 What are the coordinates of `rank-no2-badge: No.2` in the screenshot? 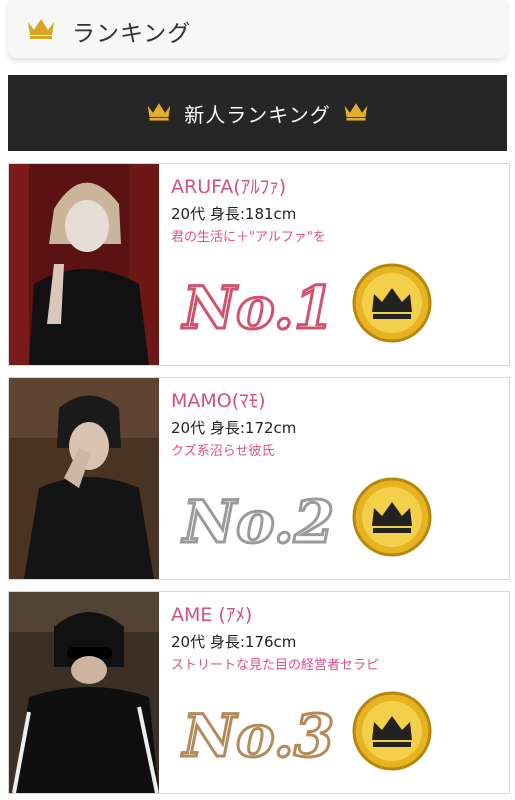 It's located at (309, 520).